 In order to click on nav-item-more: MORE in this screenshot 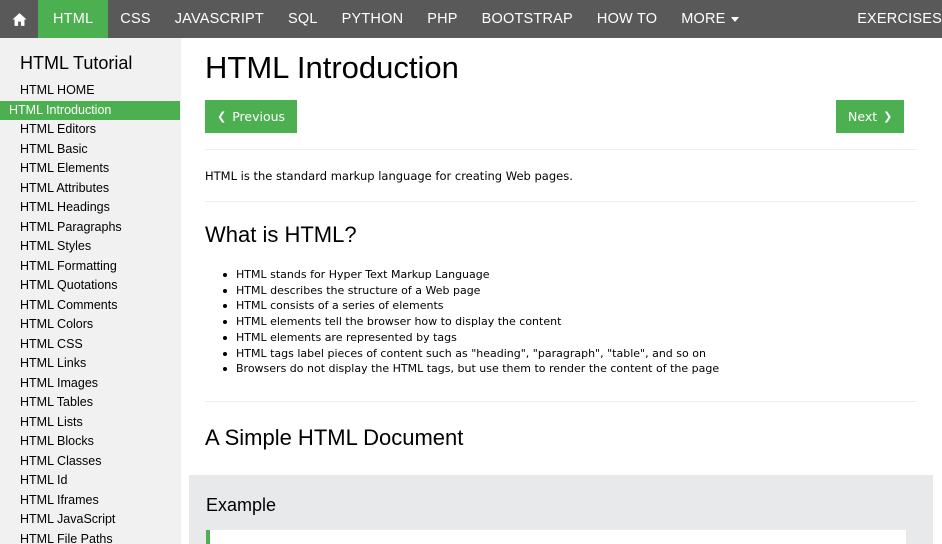, I will do `click(709, 19)`.